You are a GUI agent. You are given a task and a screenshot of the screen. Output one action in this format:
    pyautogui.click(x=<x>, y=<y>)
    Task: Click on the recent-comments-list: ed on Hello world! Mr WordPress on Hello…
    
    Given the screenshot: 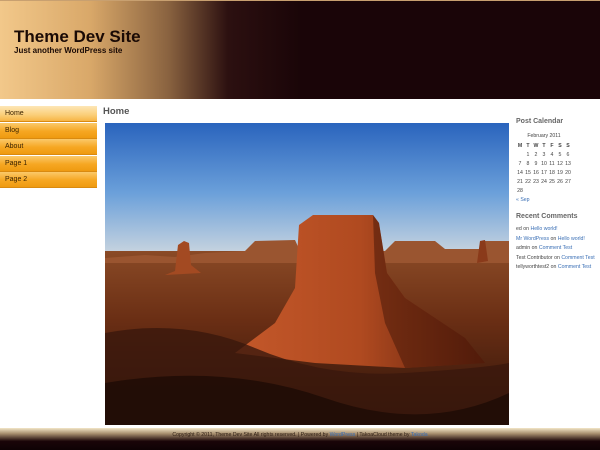 What is the action you would take?
    pyautogui.click(x=558, y=250)
    